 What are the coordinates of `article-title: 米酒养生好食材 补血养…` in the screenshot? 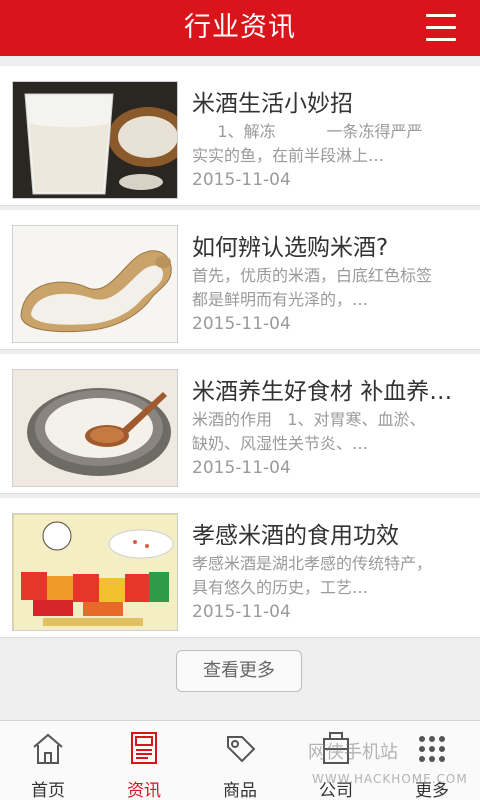 It's located at (322, 392).